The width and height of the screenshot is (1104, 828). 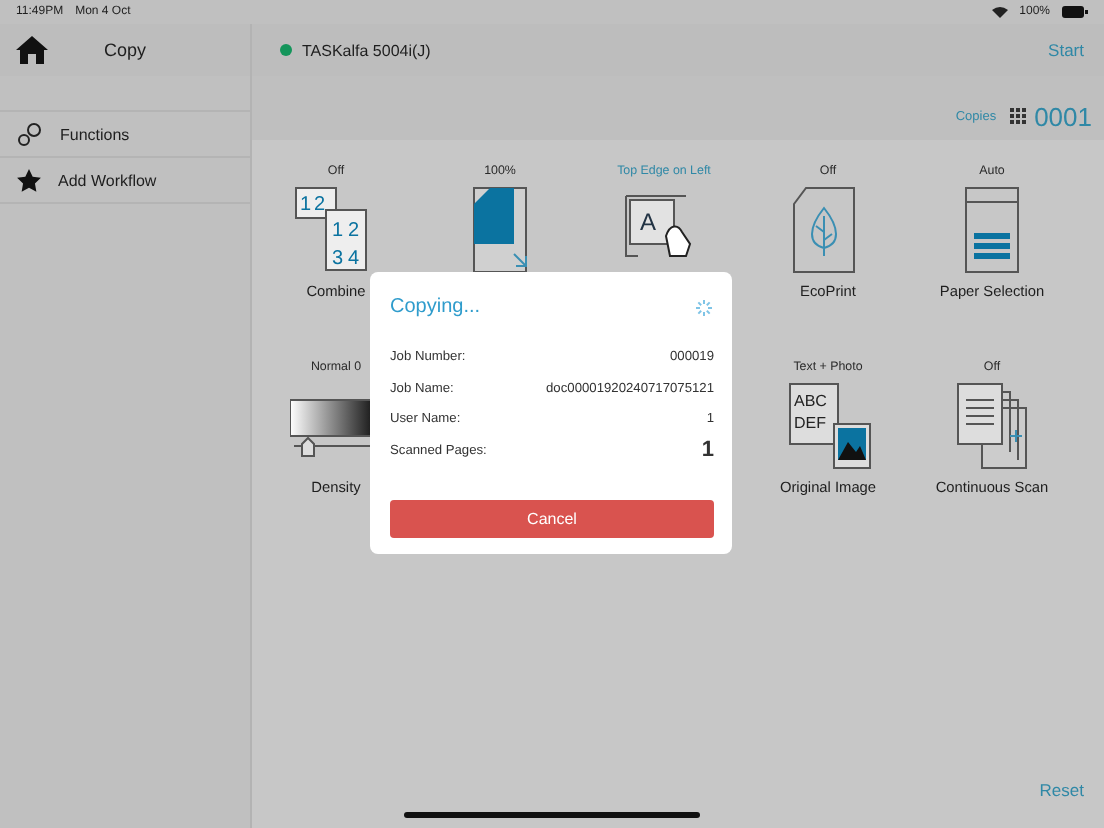 What do you see at coordinates (704, 307) in the screenshot?
I see `spinner-icon` at bounding box center [704, 307].